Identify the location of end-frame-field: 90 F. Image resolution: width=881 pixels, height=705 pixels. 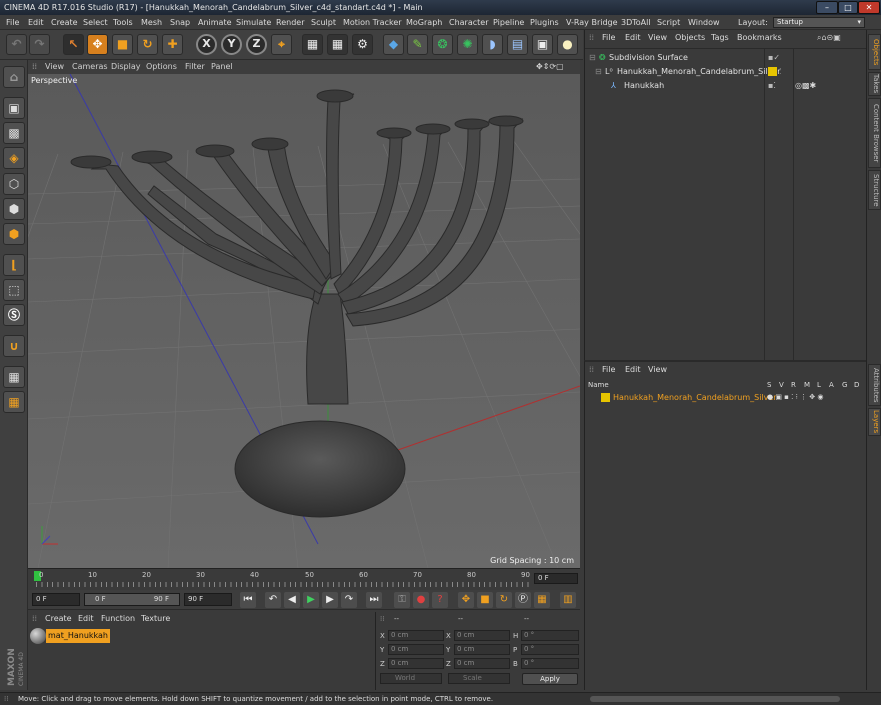
(208, 599).